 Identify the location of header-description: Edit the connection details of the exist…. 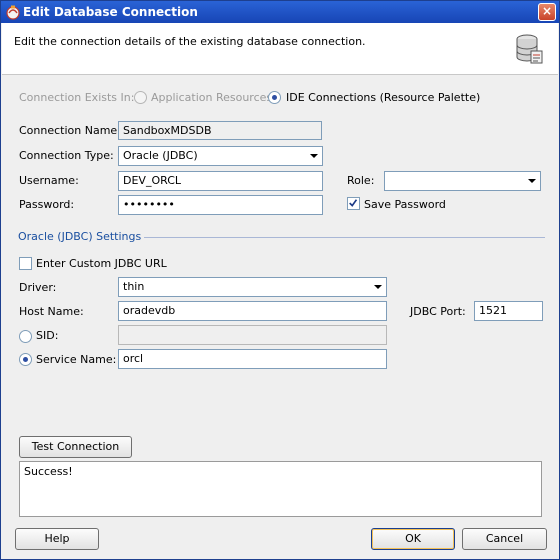
(190, 41).